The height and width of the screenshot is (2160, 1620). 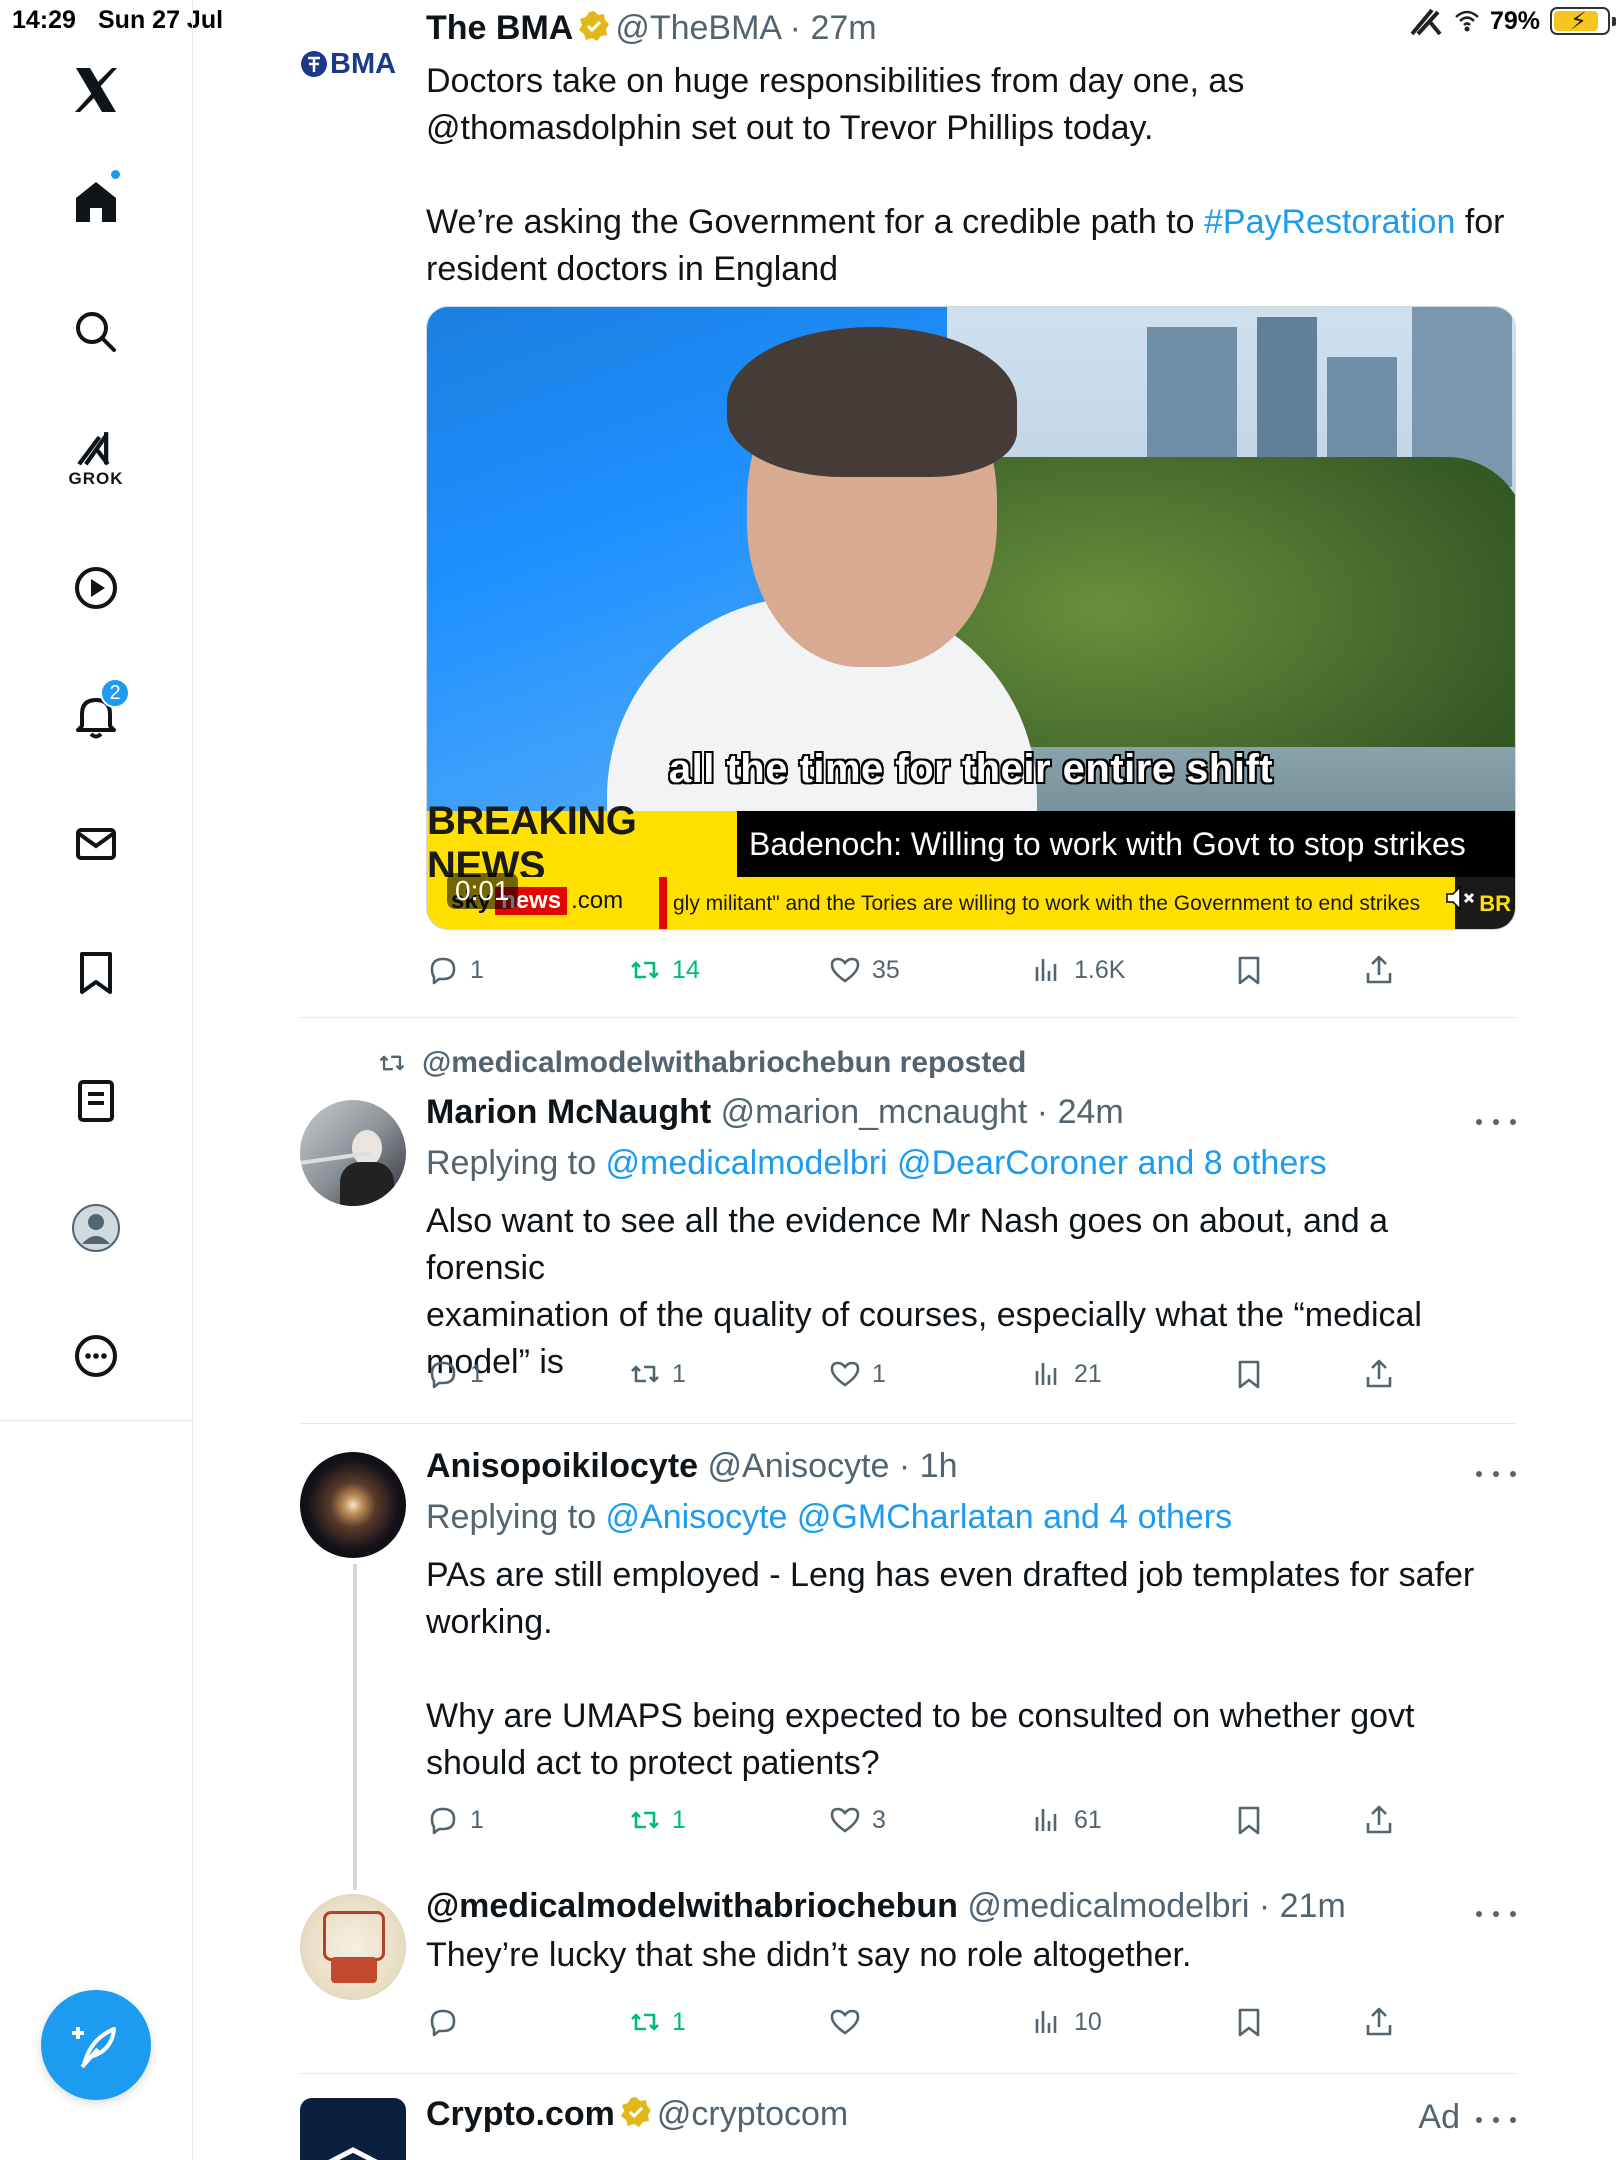 I want to click on view-count: 10, so click(x=1088, y=2021).